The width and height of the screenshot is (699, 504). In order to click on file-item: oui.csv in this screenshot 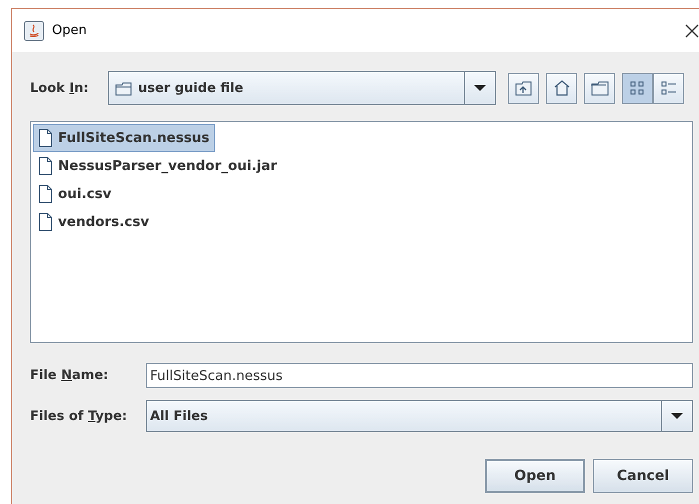, I will do `click(75, 194)`.